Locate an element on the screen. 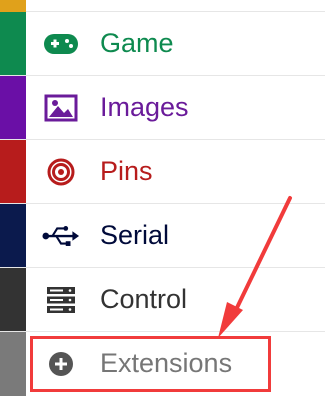 The image size is (325, 398). usb-icon is located at coordinates (61, 236).